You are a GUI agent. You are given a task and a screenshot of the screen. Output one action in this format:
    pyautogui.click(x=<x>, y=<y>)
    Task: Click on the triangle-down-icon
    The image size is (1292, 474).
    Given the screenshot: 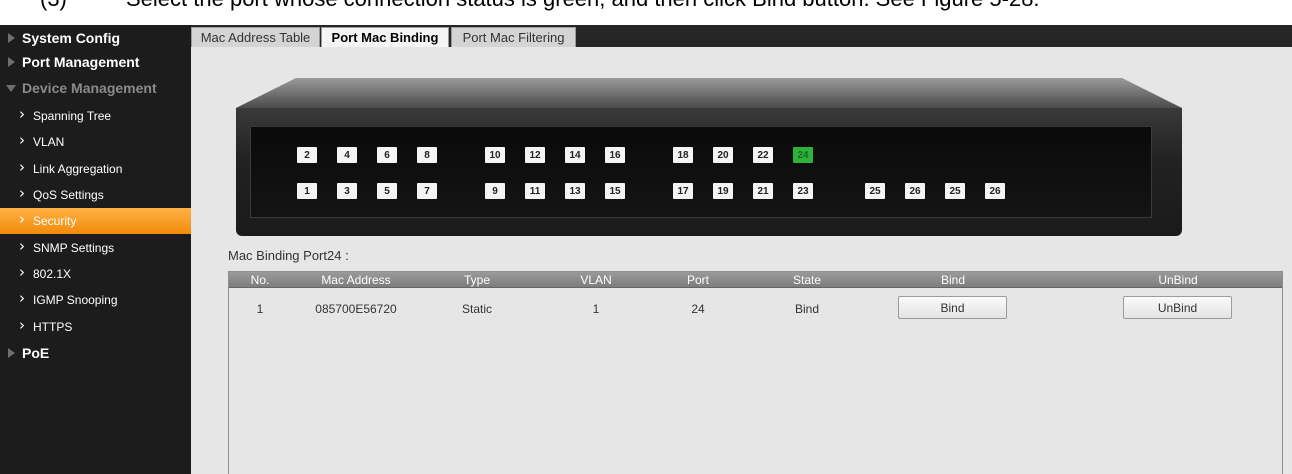 What is the action you would take?
    pyautogui.click(x=11, y=88)
    